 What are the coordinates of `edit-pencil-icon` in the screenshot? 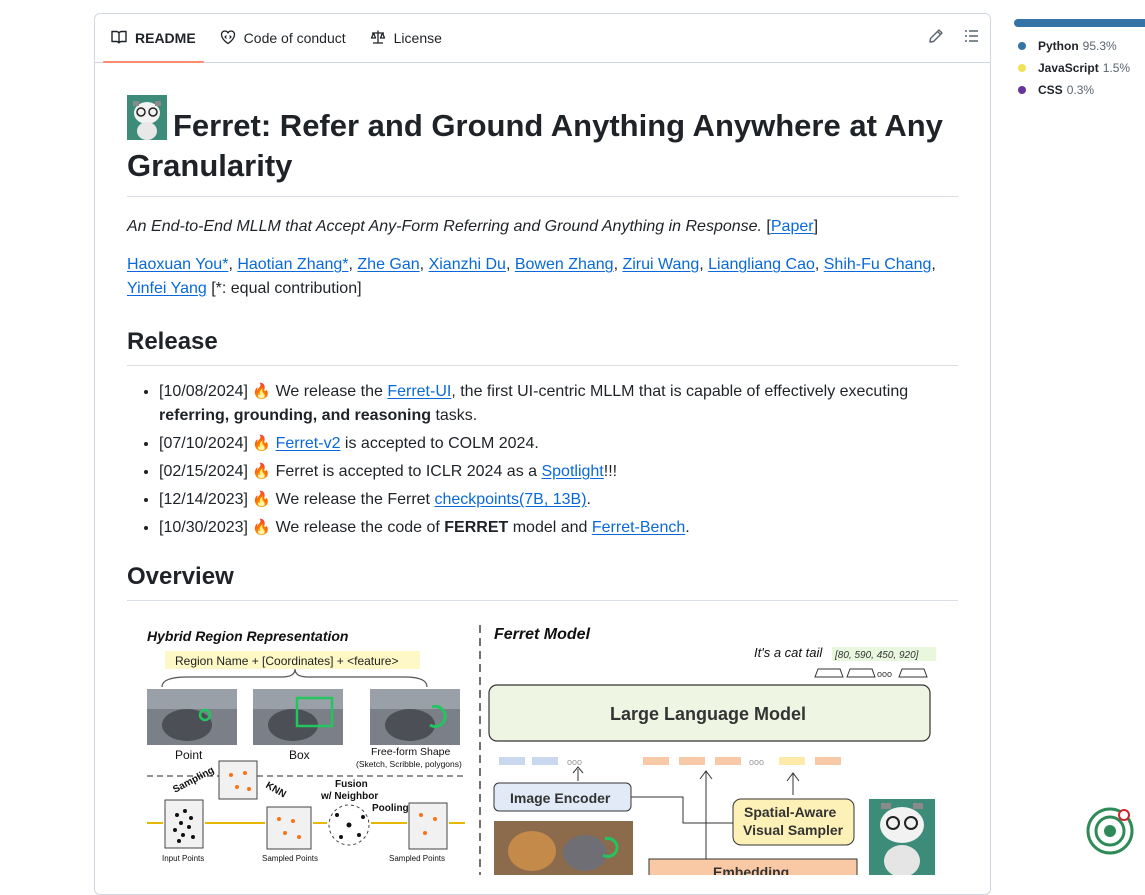 It's located at (936, 38).